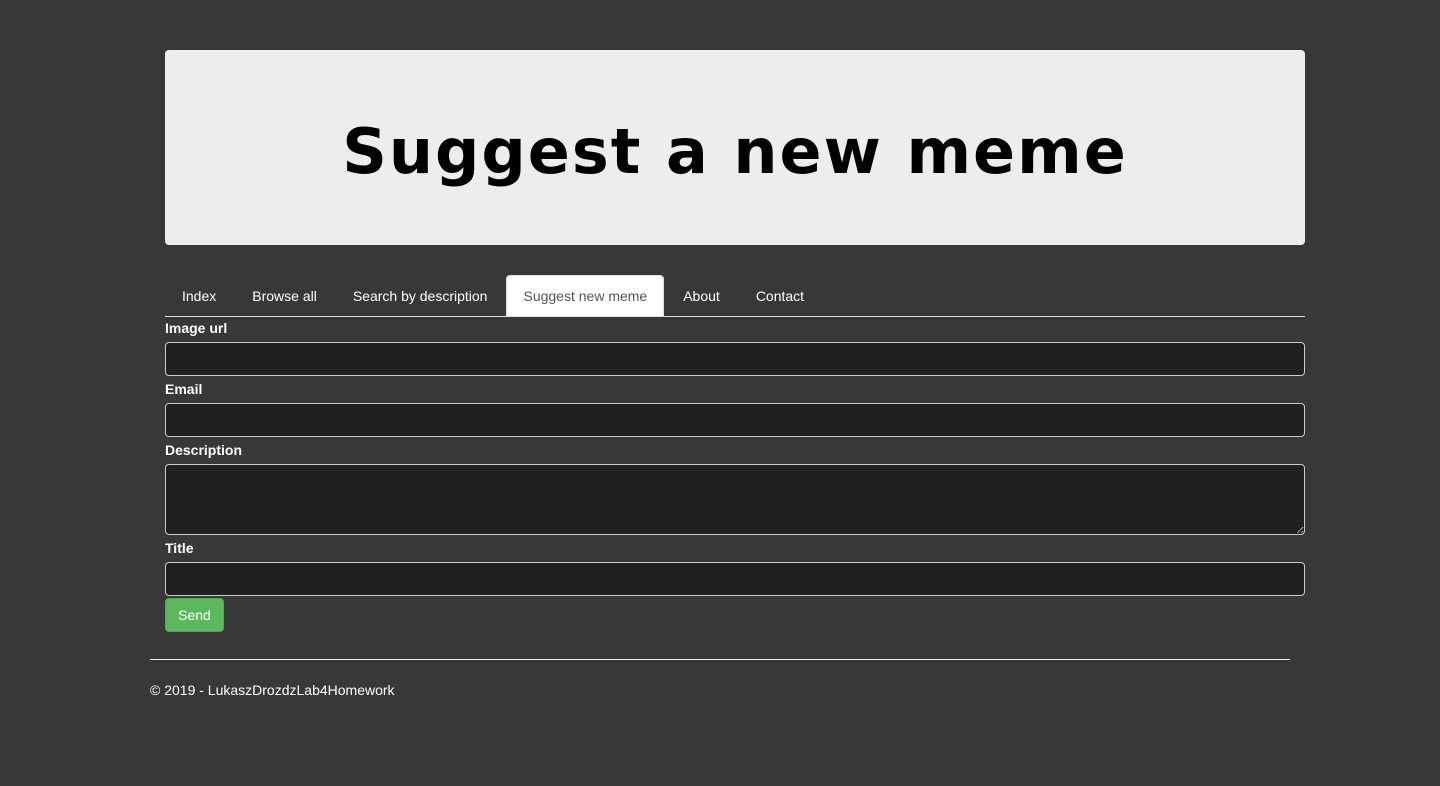 This screenshot has width=1440, height=786. I want to click on description-label: Description, so click(204, 450).